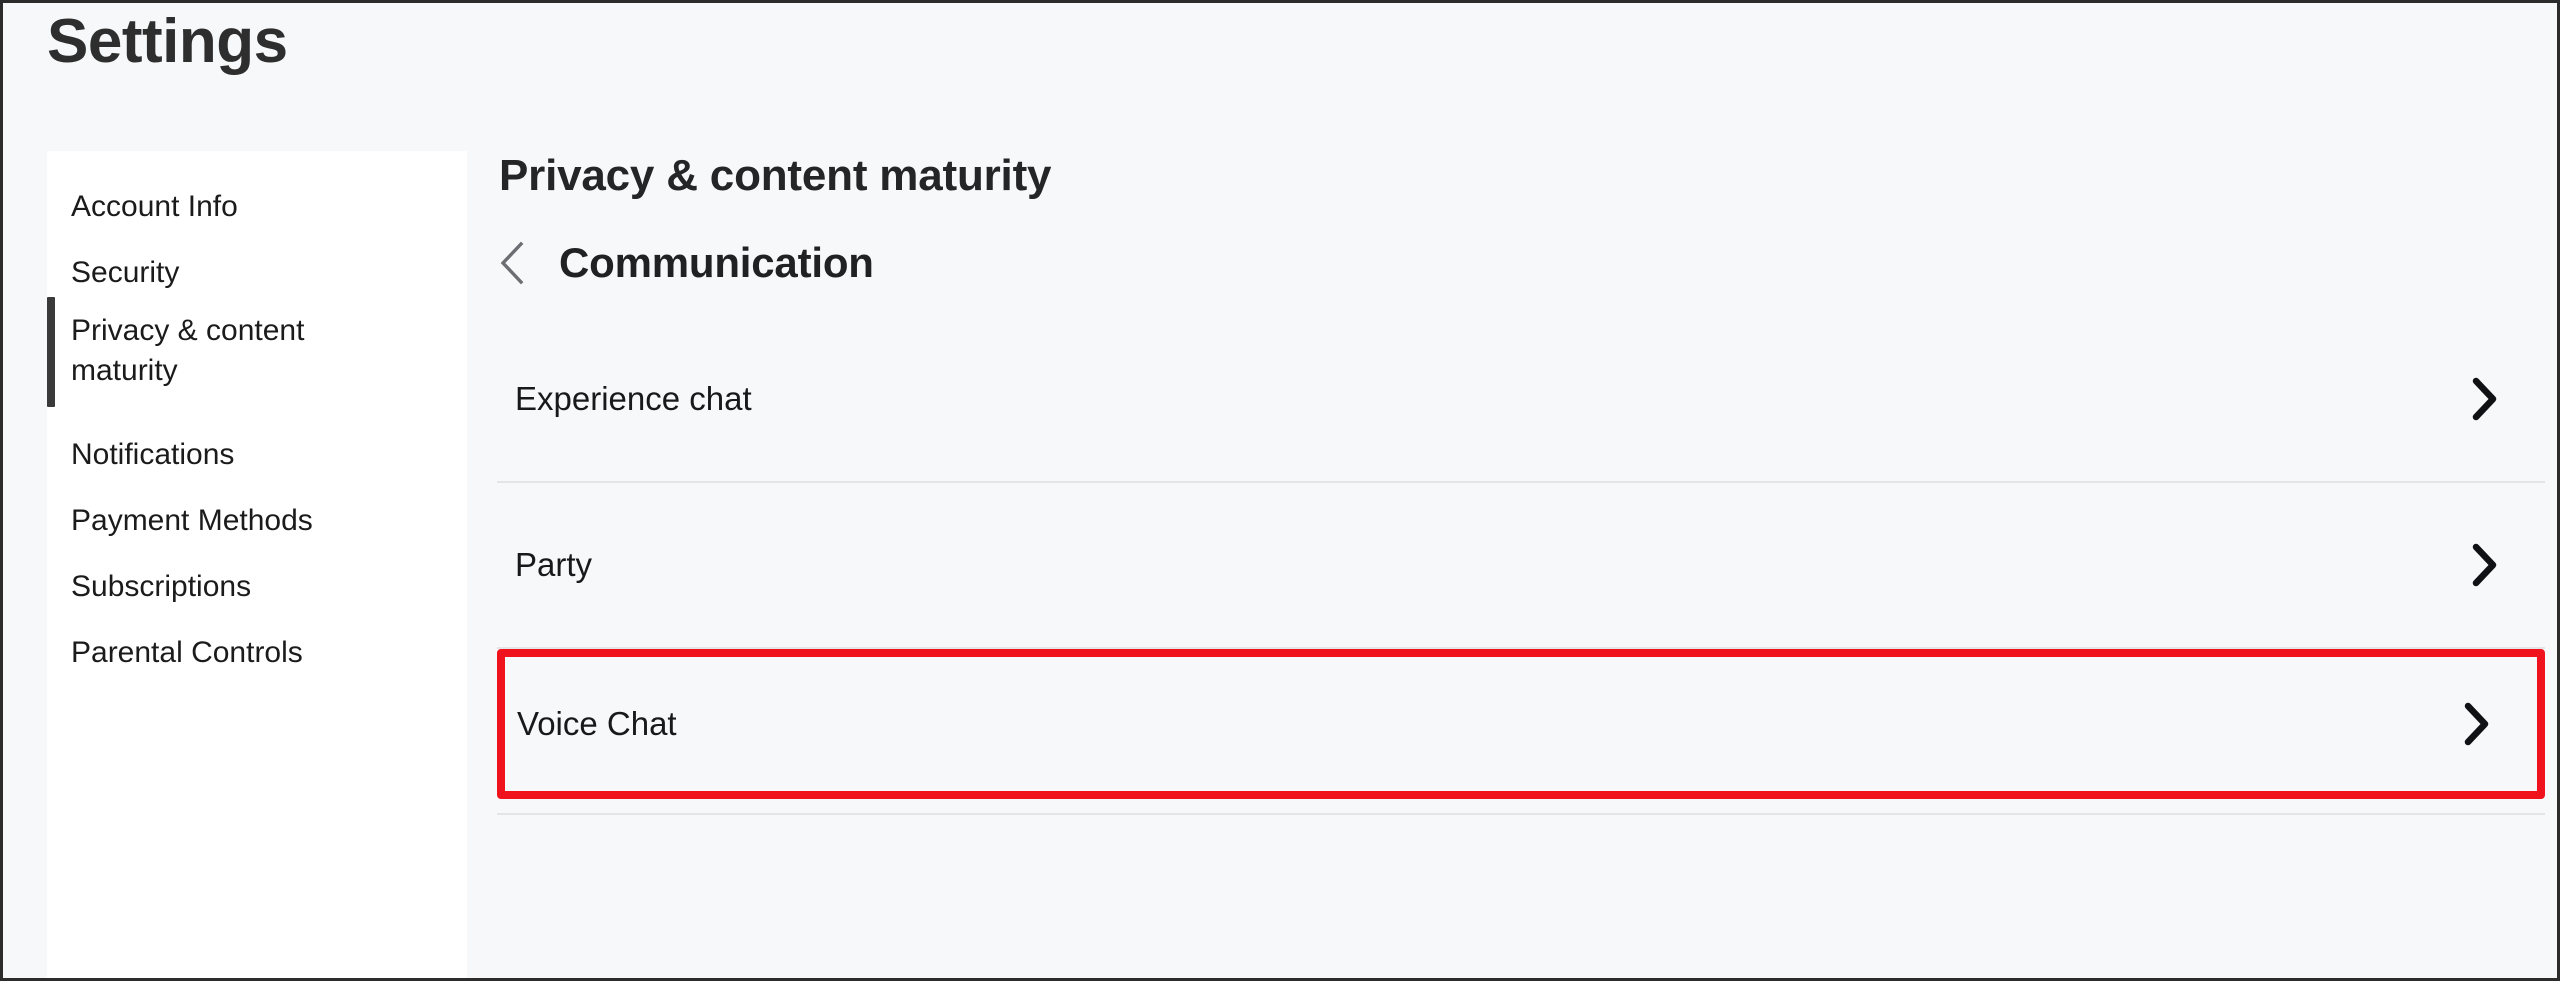 Image resolution: width=2560 pixels, height=981 pixels. I want to click on row-label: Experience chat, so click(633, 398).